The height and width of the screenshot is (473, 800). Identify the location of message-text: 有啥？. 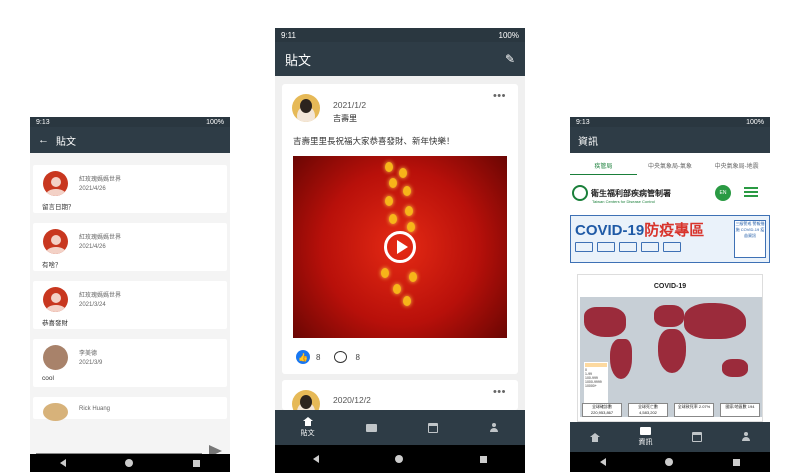
(52, 265).